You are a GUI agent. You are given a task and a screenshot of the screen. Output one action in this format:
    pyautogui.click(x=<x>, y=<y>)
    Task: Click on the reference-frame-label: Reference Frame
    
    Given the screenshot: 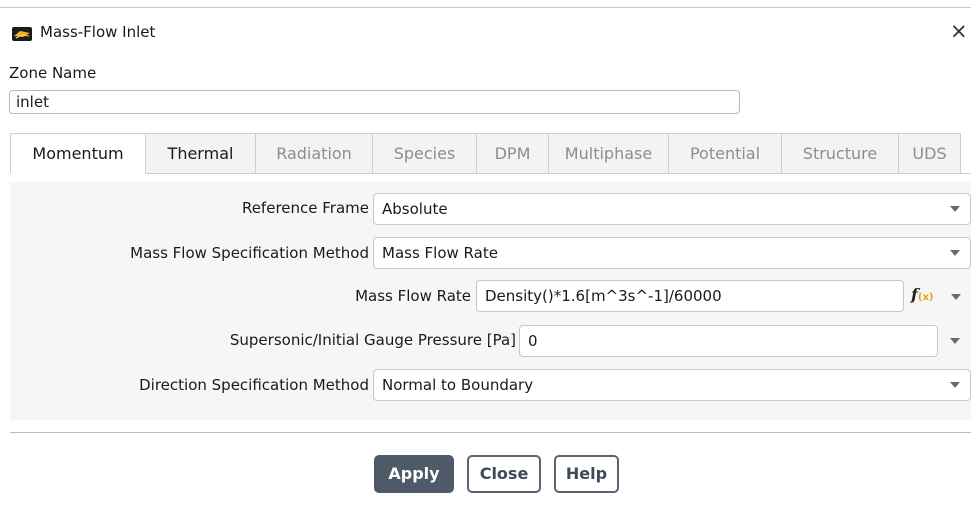 What is the action you would take?
    pyautogui.click(x=305, y=208)
    